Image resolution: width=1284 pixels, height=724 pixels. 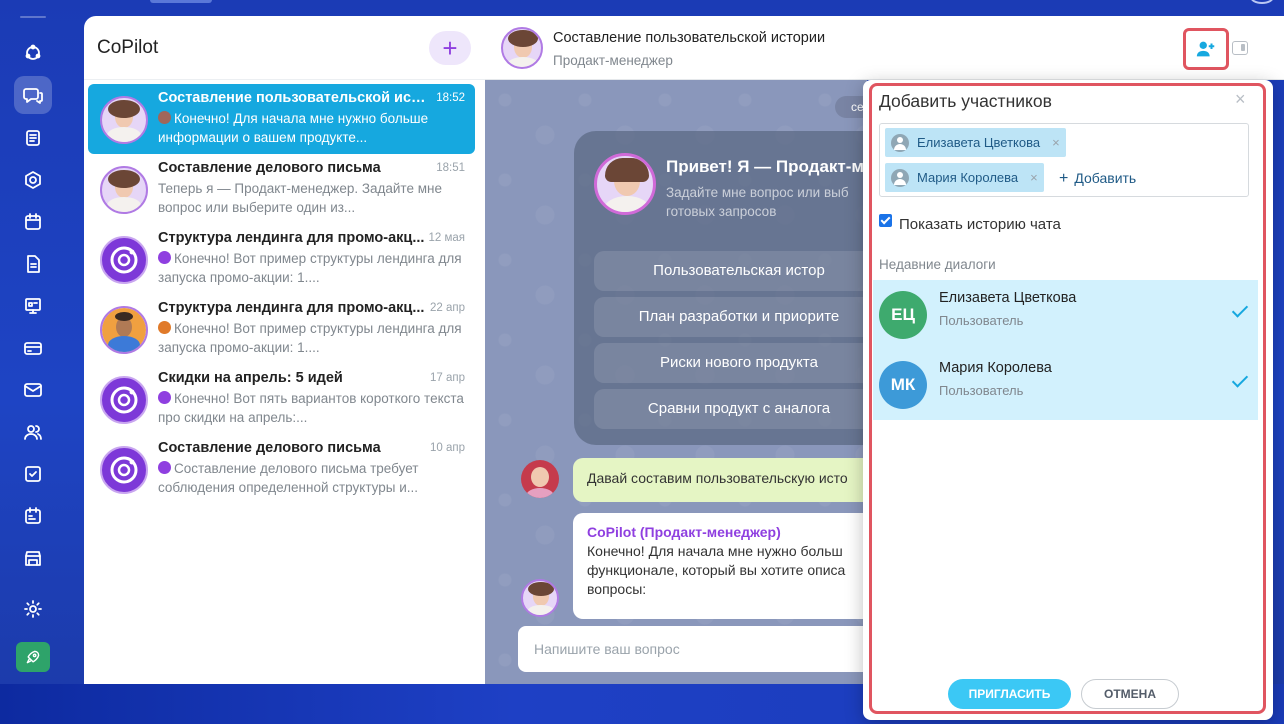 What do you see at coordinates (765, 166) in the screenshot?
I see `welcome-title: Привет! Я — Продакт-м` at bounding box center [765, 166].